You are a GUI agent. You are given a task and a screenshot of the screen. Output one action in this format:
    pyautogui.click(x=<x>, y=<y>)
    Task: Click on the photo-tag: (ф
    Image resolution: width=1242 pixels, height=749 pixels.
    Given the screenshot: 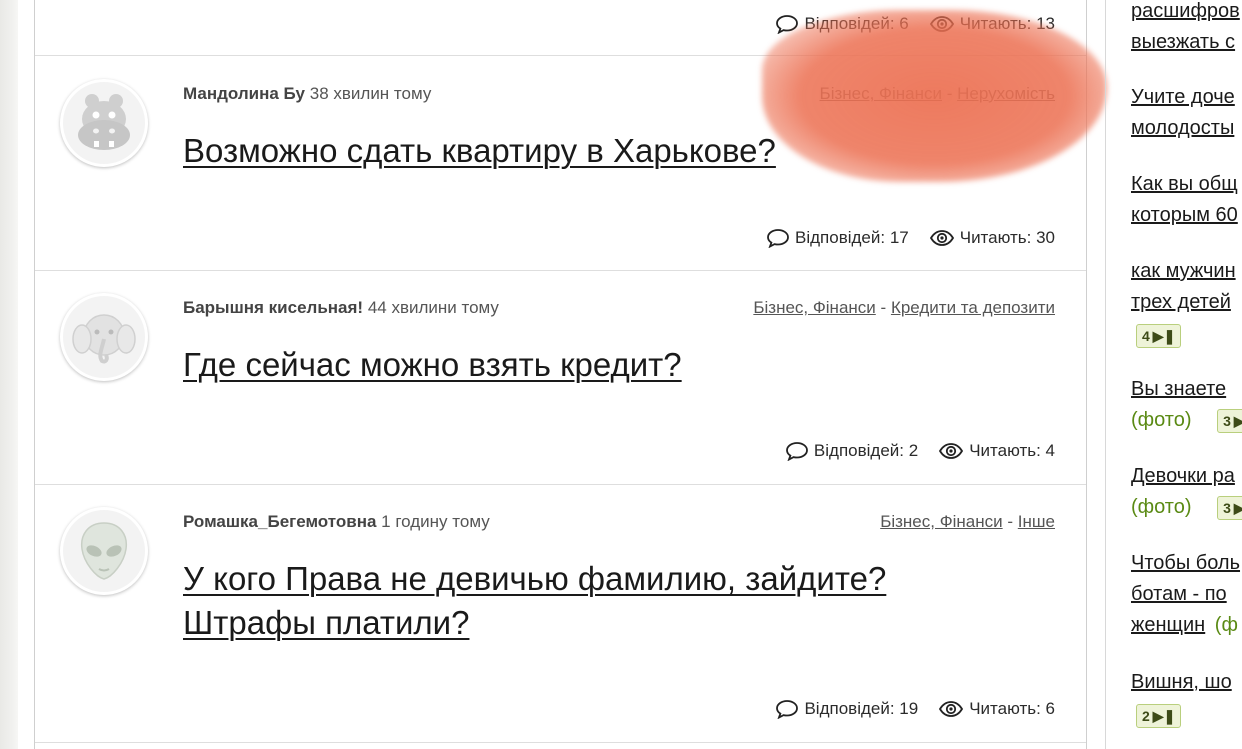 What is the action you would take?
    pyautogui.click(x=1226, y=625)
    